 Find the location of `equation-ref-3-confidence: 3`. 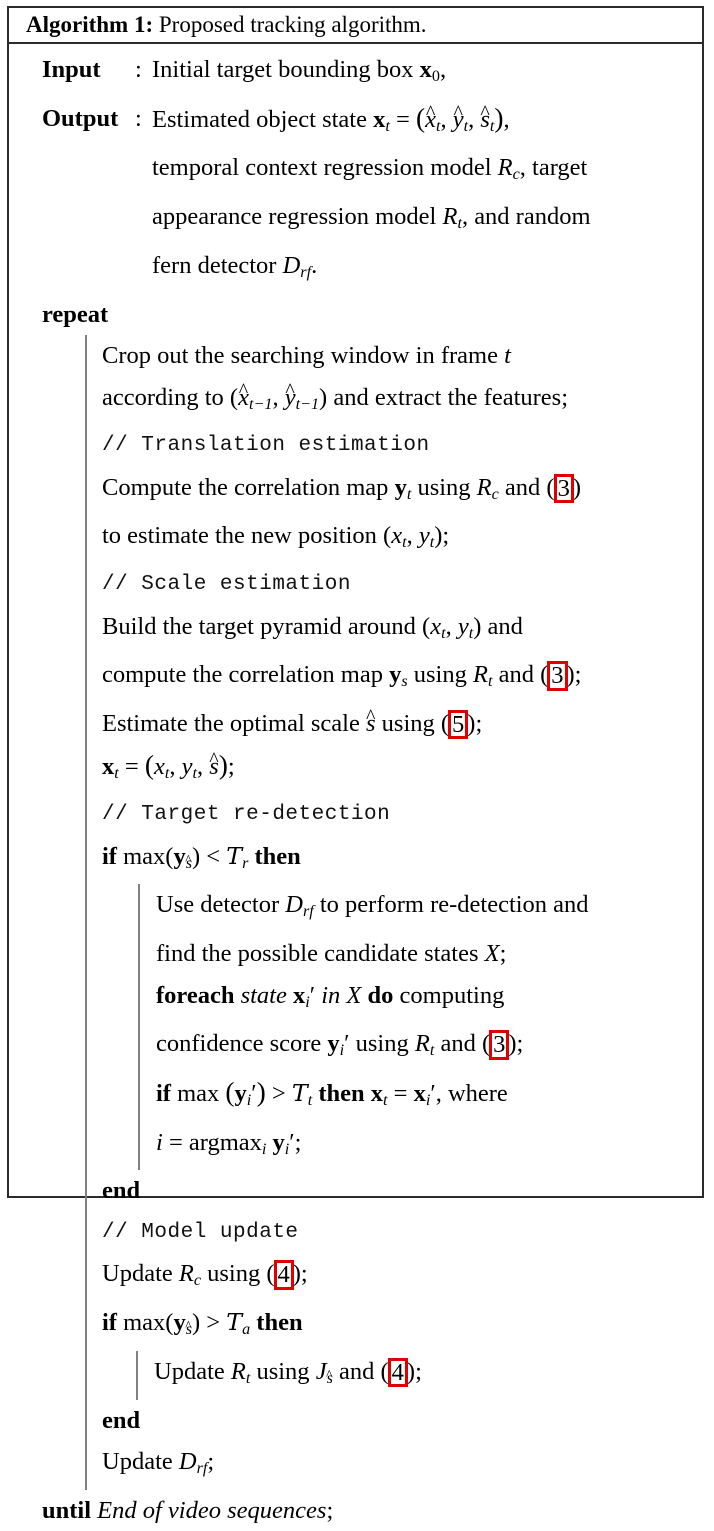

equation-ref-3-confidence: 3 is located at coordinates (499, 1045).